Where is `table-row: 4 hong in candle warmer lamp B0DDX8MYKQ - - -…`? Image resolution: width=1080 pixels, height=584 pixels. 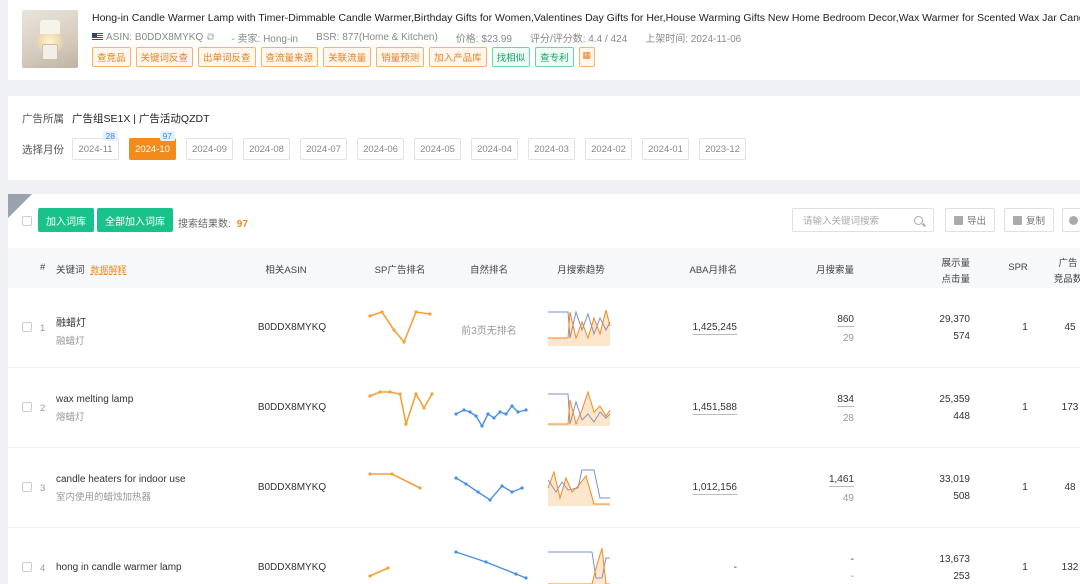
table-row: 4 hong in candle warmer lamp B0DDX8MYKQ - - -… is located at coordinates (544, 556).